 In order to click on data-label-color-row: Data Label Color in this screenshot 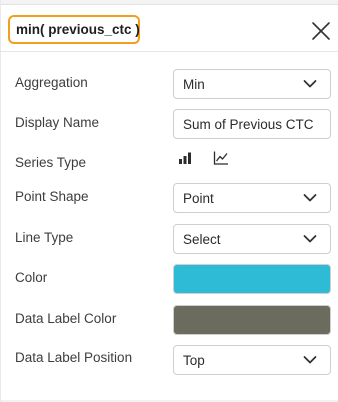, I will do `click(169, 320)`.